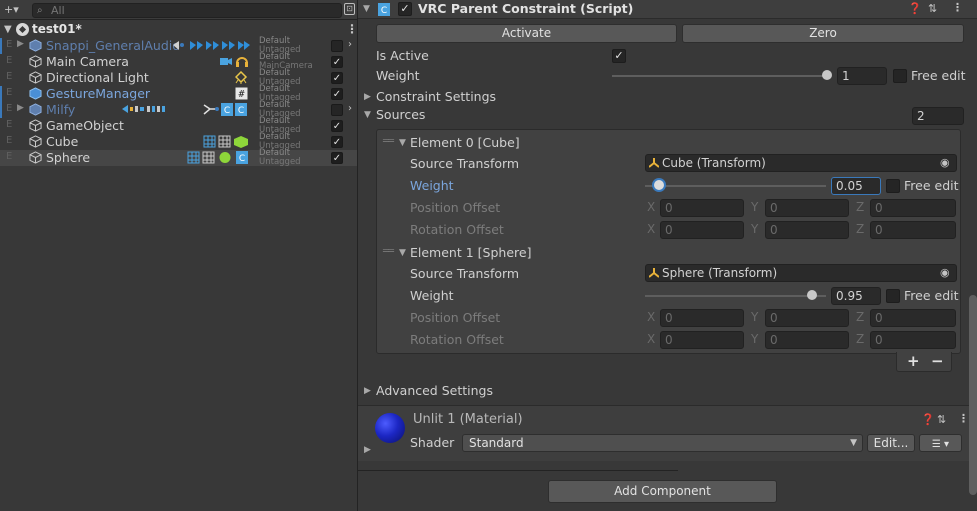 The image size is (977, 511). I want to click on element-0-weight-field: 0.05, so click(856, 186).